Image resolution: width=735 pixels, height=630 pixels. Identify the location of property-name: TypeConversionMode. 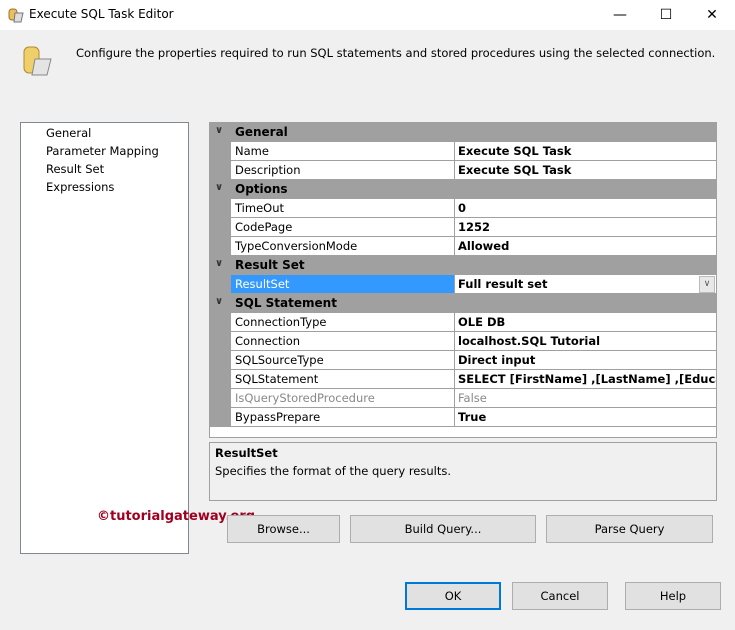
(343, 246).